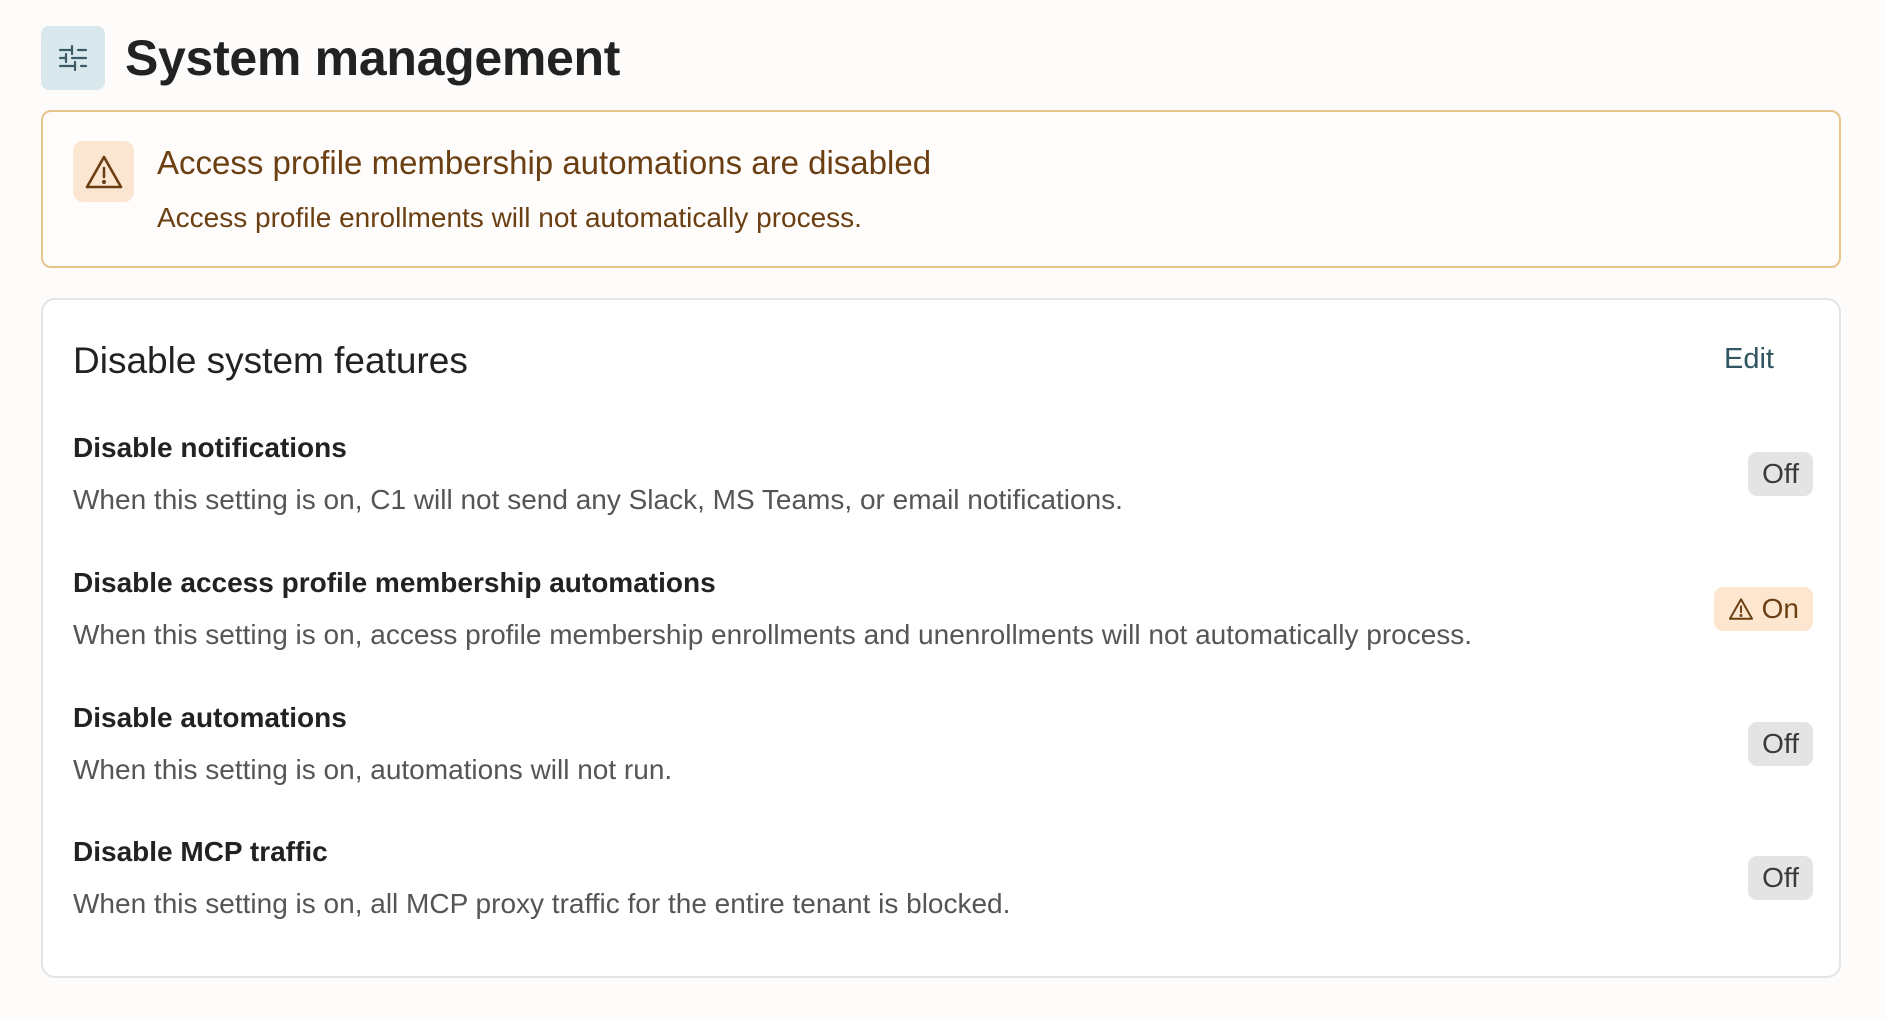  Describe the element at coordinates (200, 851) in the screenshot. I see `setting-title: Disable MCP traffic` at that location.